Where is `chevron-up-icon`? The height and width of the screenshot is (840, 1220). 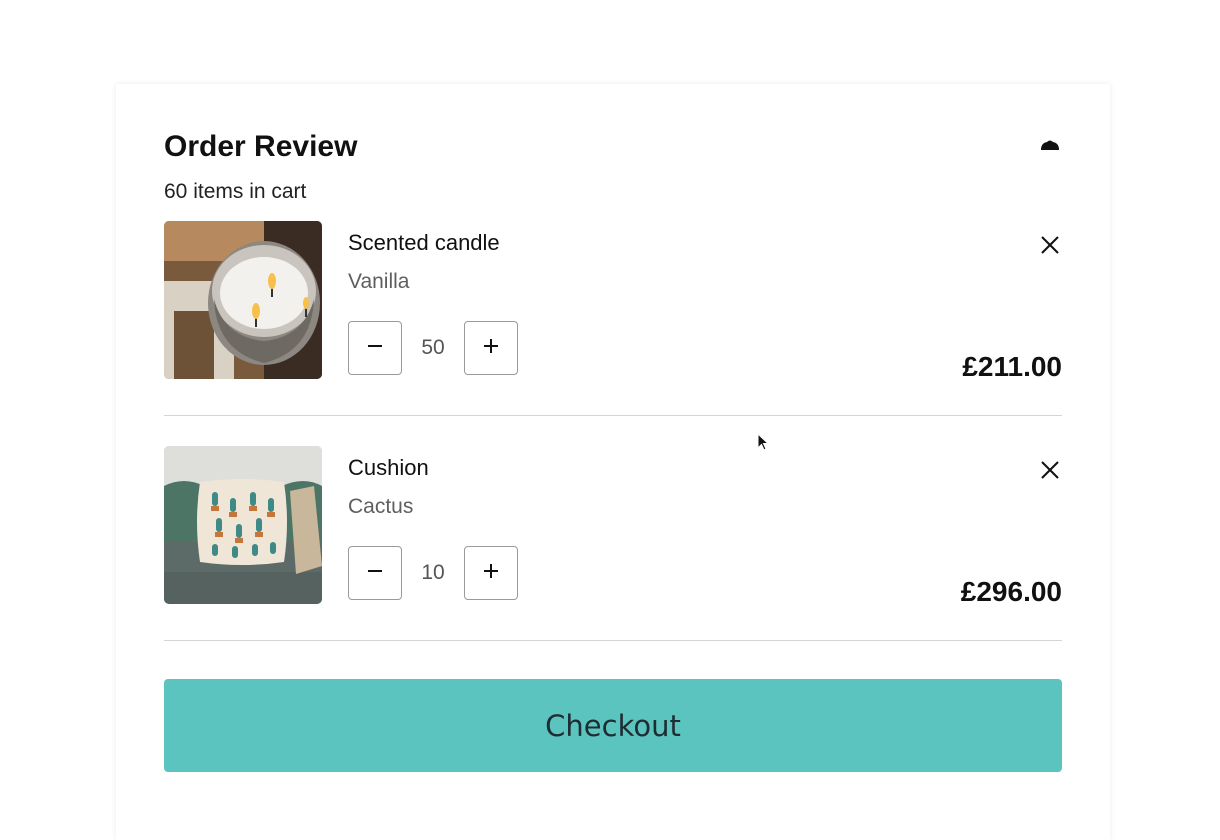 chevron-up-icon is located at coordinates (1050, 146).